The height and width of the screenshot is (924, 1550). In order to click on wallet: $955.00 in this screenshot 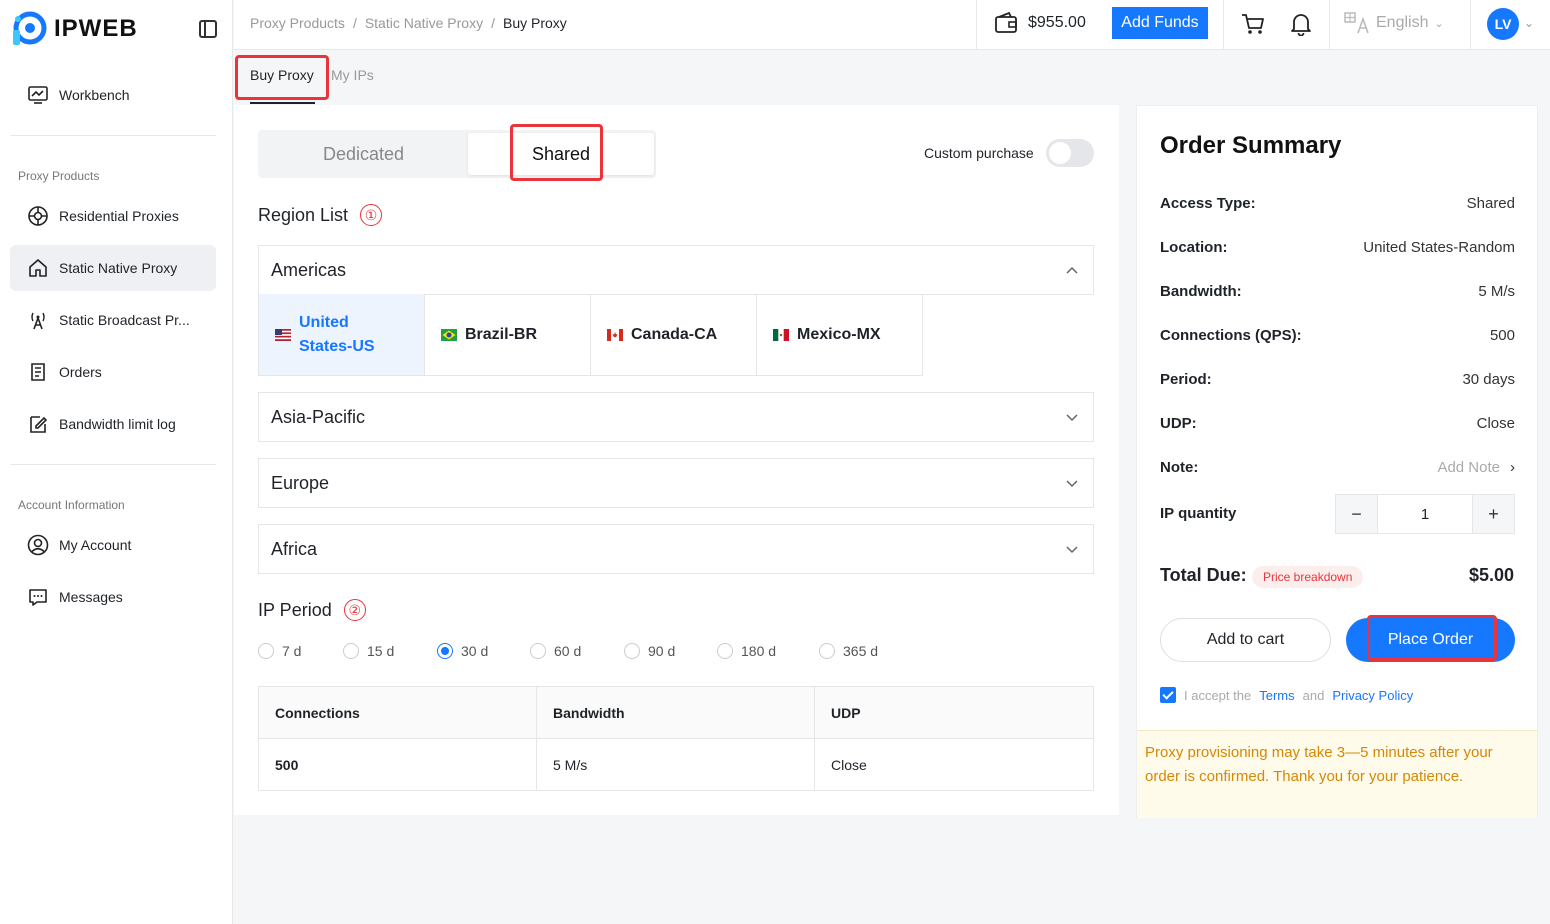, I will do `click(1040, 23)`.